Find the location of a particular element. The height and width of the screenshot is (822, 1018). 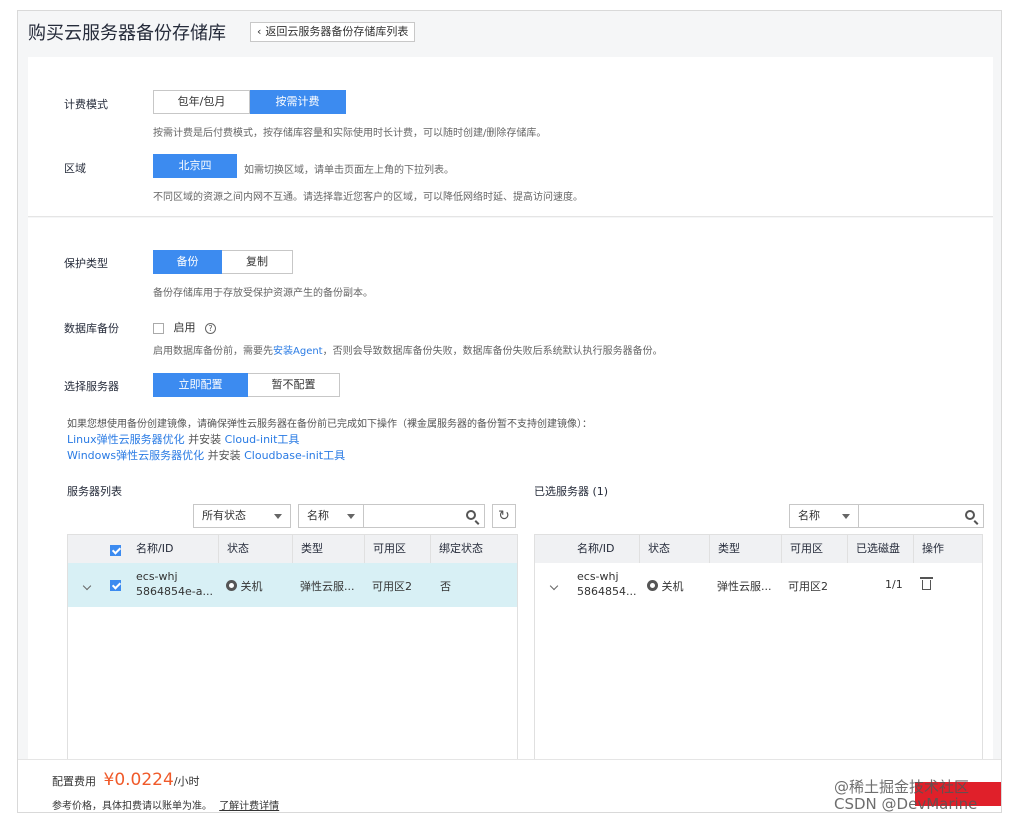

billing-hint: 按需计费是后付费模式，按存储库容量和实际使用时长计费，可以随时创建/删除存储库。 is located at coordinates (350, 133).